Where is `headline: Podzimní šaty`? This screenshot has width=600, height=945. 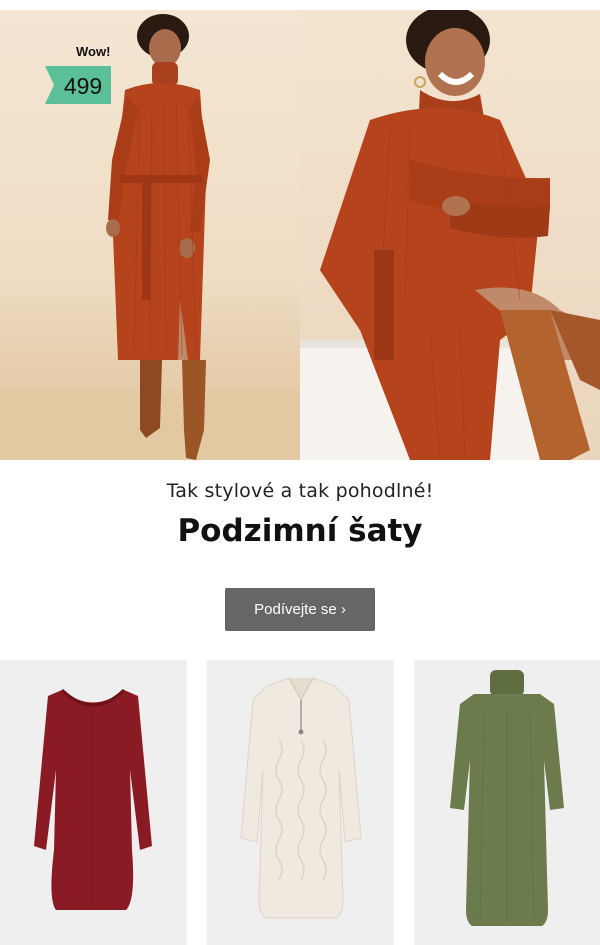 headline: Podzimní šaty is located at coordinates (300, 531).